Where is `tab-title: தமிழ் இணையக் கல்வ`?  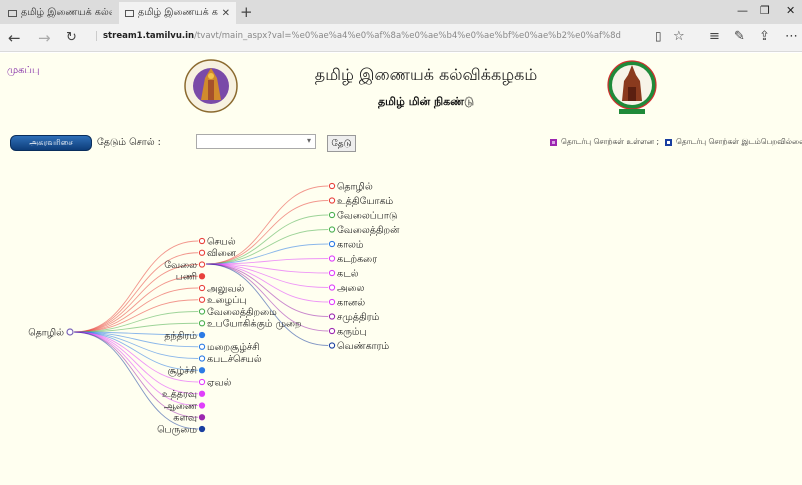
tab-title: தமிழ் இணையக் கல்வ is located at coordinates (66, 12).